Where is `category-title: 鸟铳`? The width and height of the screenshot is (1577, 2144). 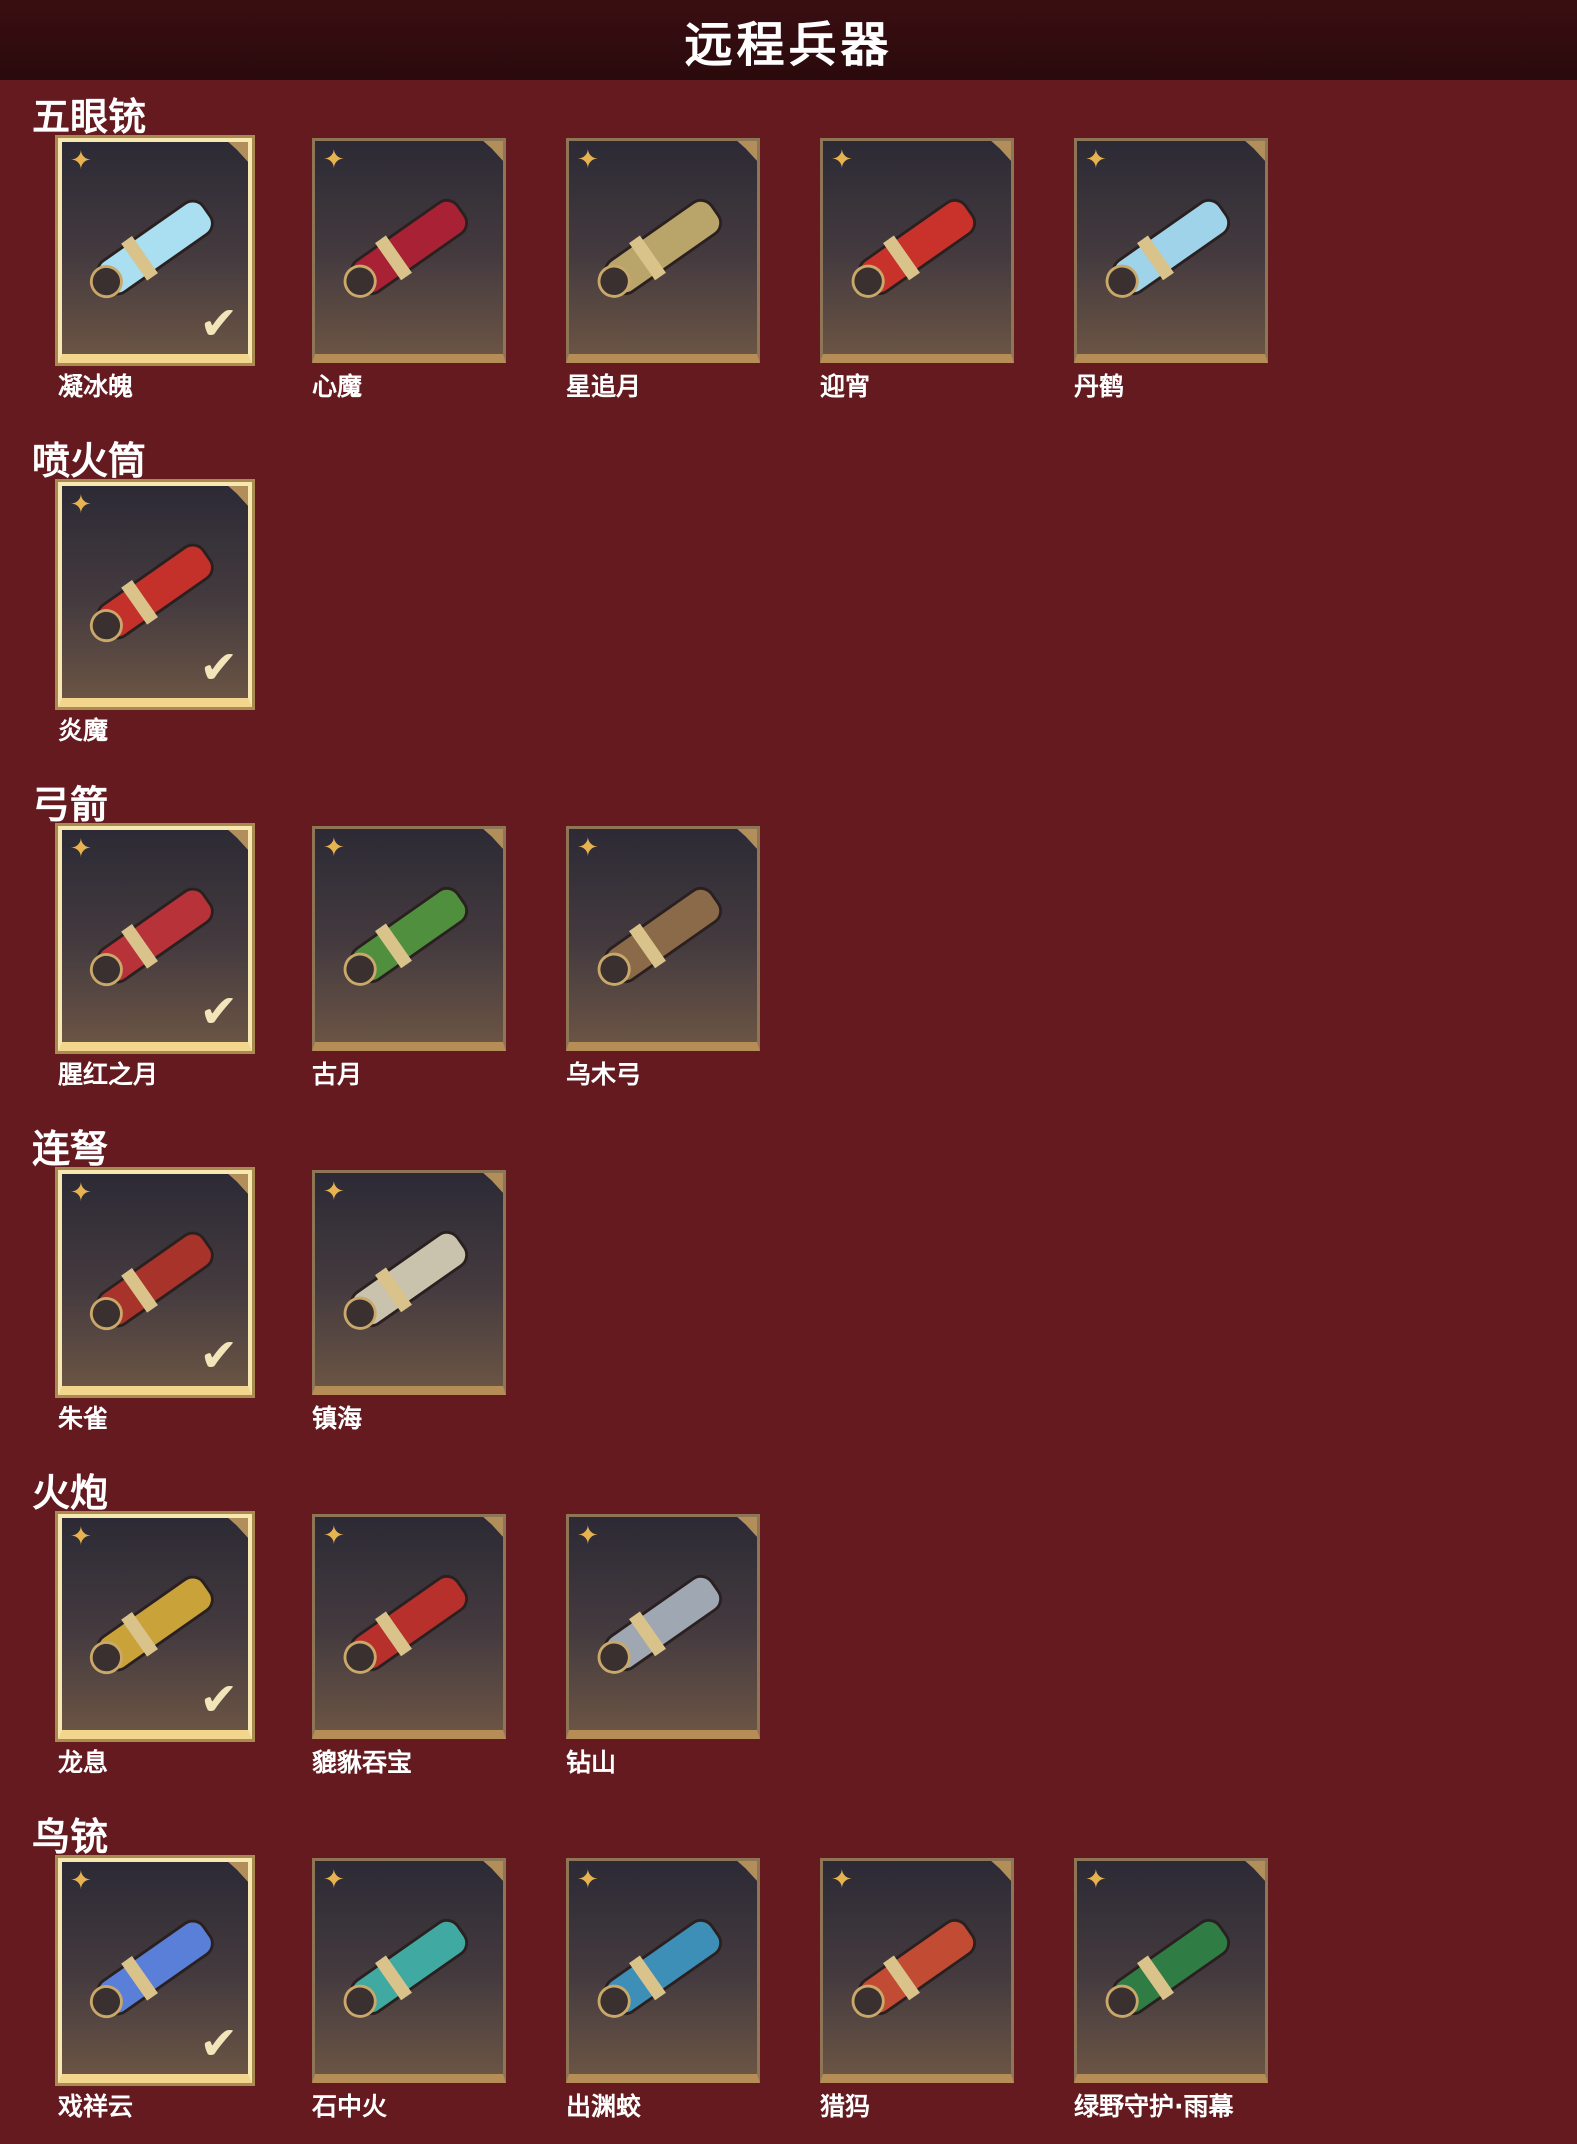 category-title: 鸟铳 is located at coordinates (70, 1837).